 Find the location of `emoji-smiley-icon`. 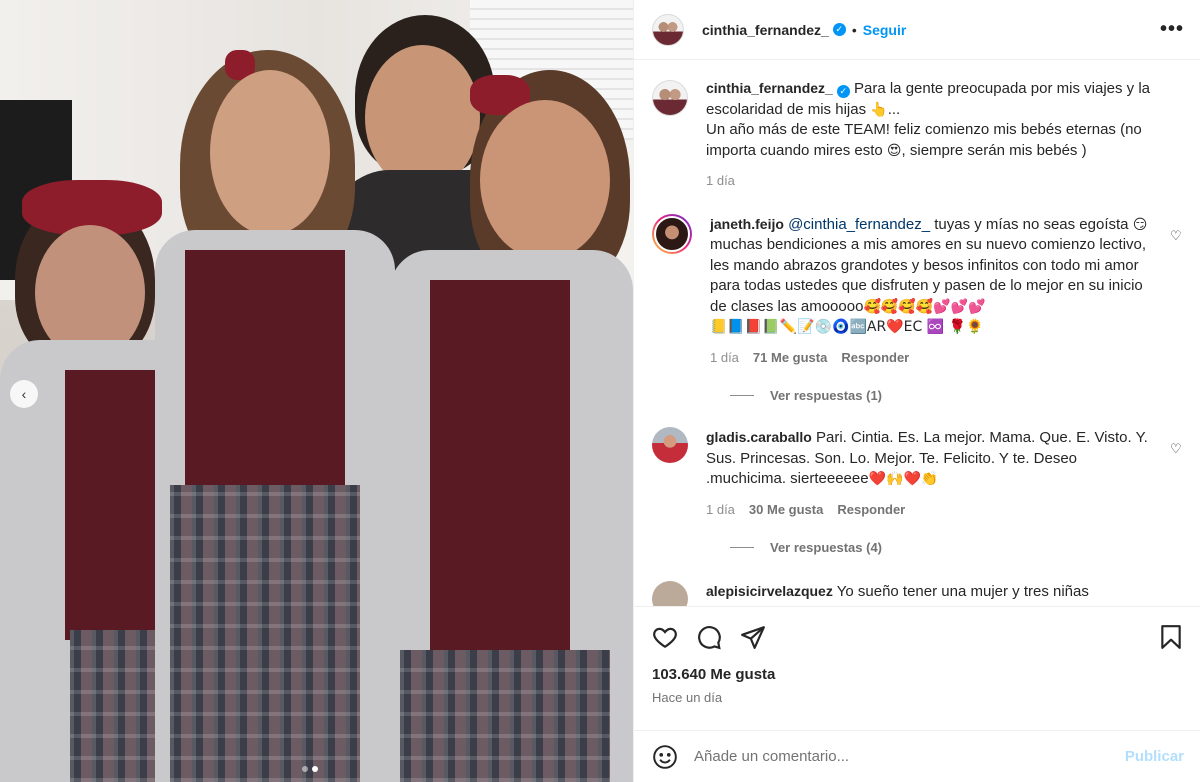

emoji-smiley-icon is located at coordinates (665, 757).